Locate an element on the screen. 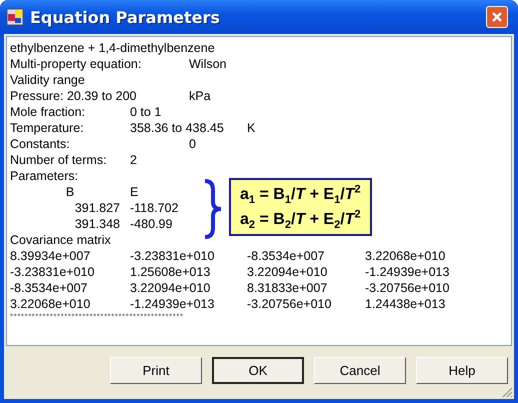 The width and height of the screenshot is (518, 403). output-text: kPa is located at coordinates (200, 96).